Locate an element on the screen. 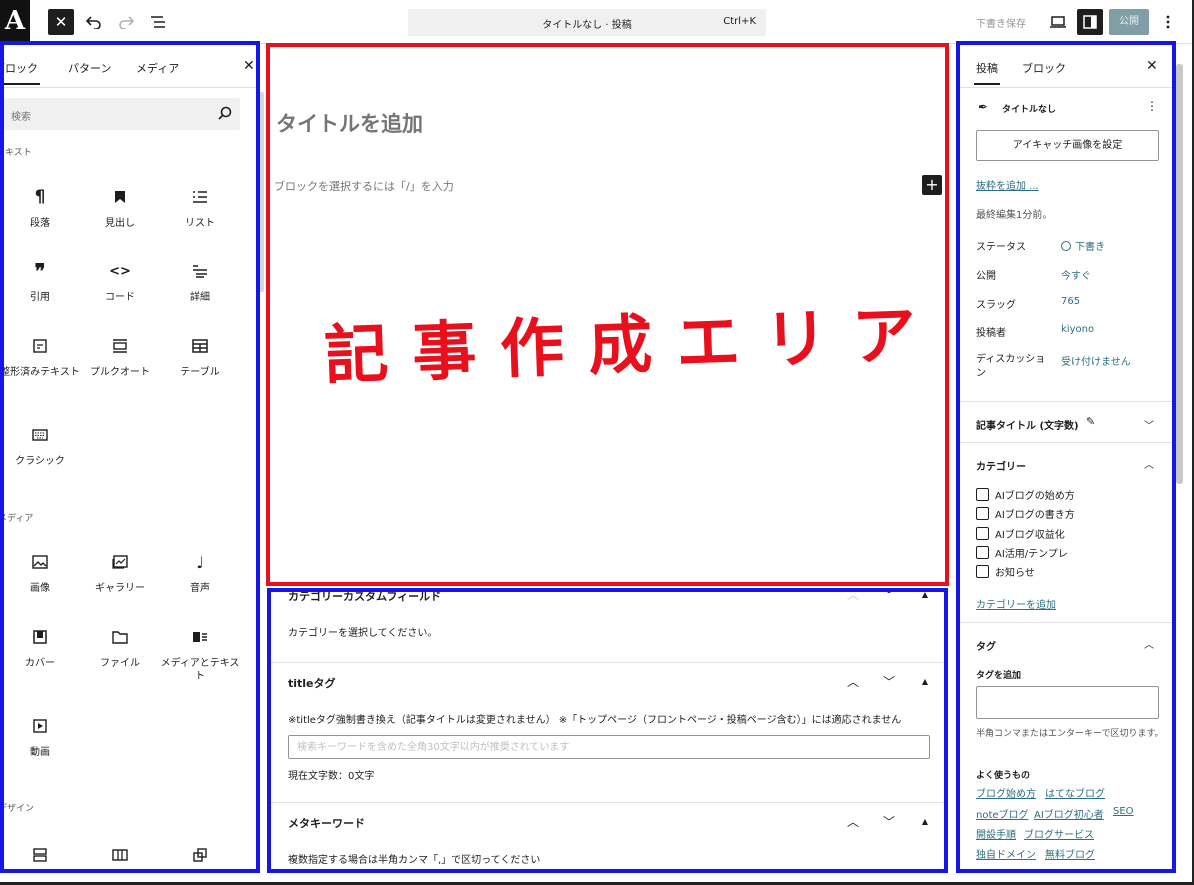 The width and height of the screenshot is (1194, 885). block-gallery: ギャラリー is located at coordinates (120, 573).